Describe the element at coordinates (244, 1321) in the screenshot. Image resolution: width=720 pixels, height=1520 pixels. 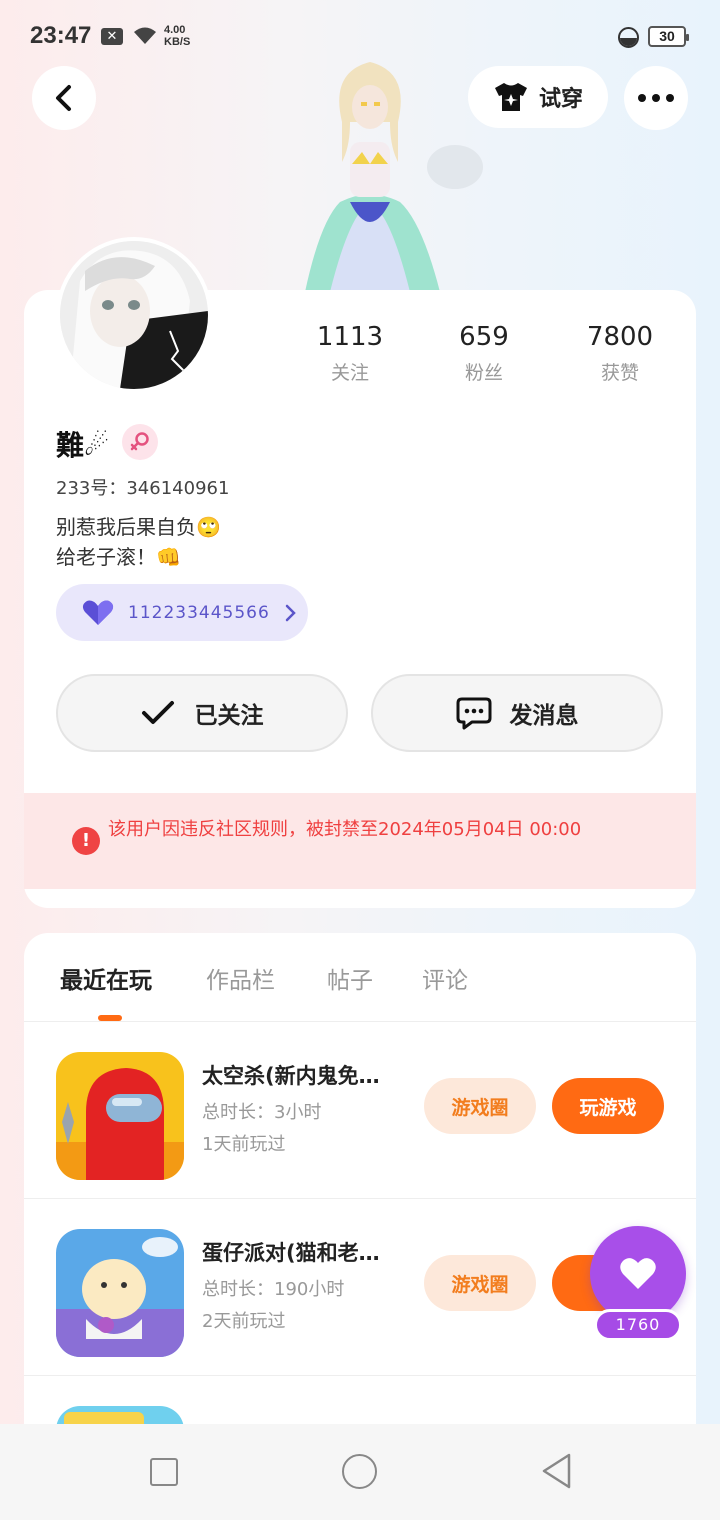
I see `game-last-played: 2天前玩过` at that location.